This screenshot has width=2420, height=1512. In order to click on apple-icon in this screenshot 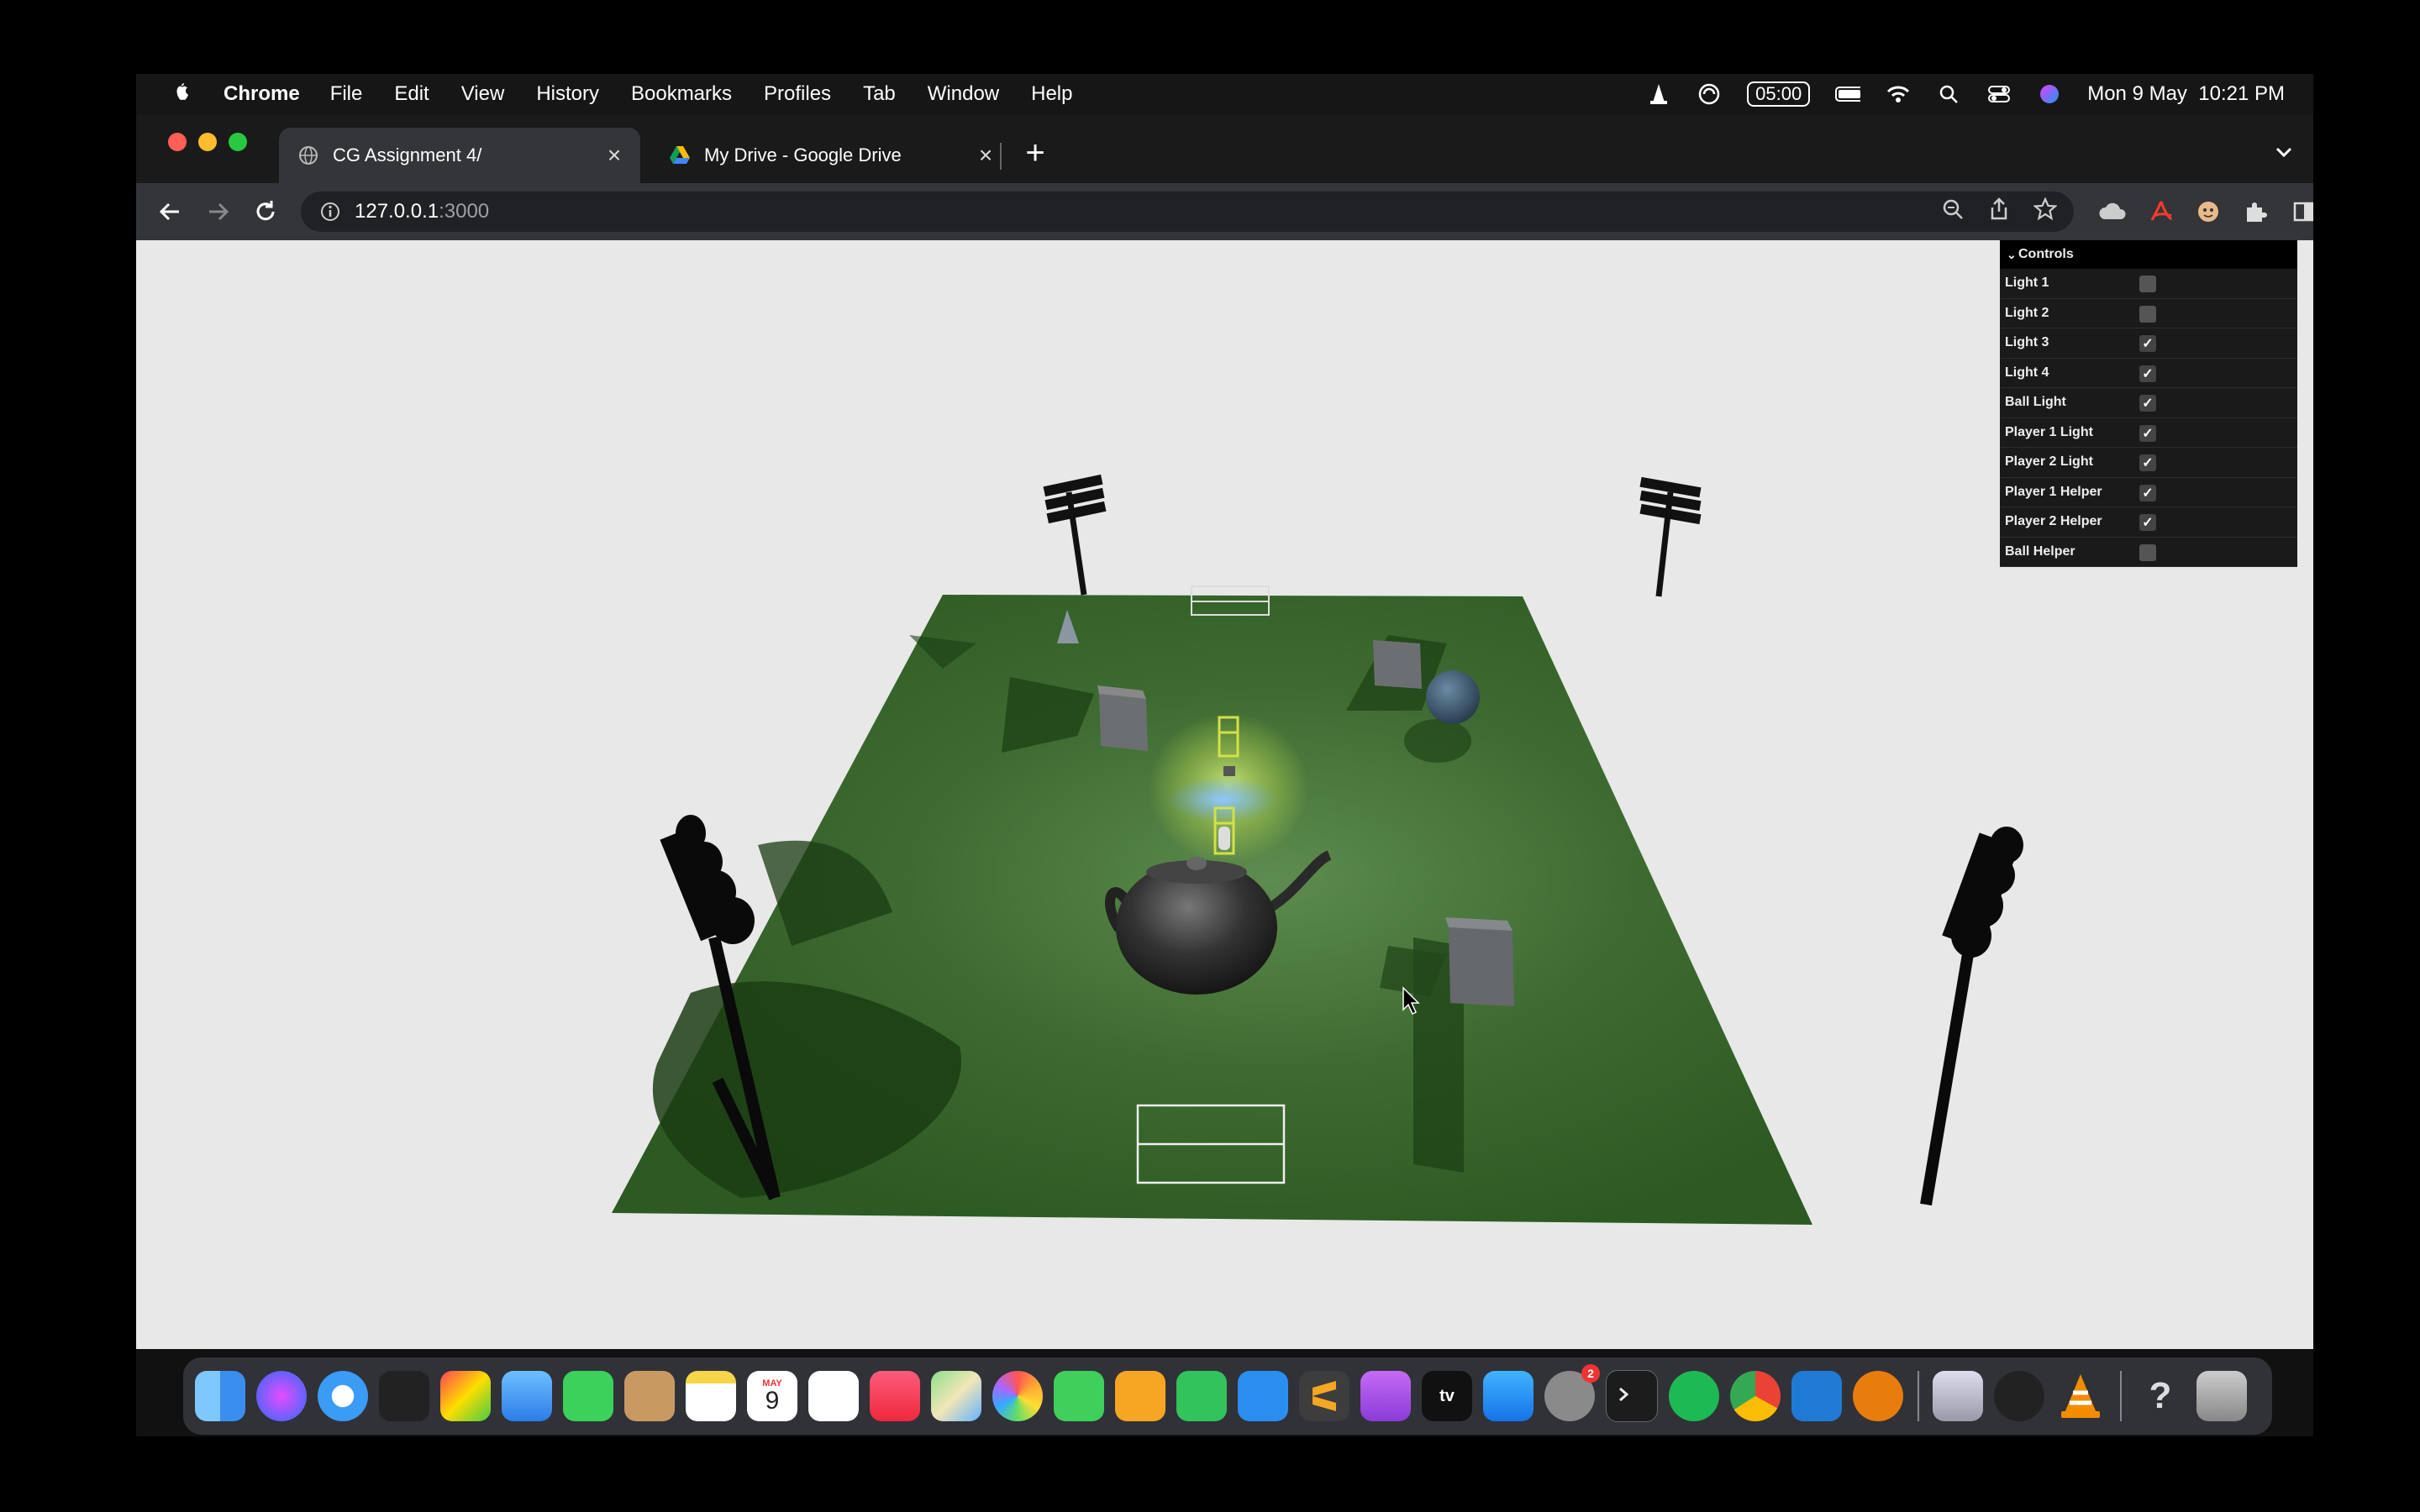, I will do `click(183, 94)`.